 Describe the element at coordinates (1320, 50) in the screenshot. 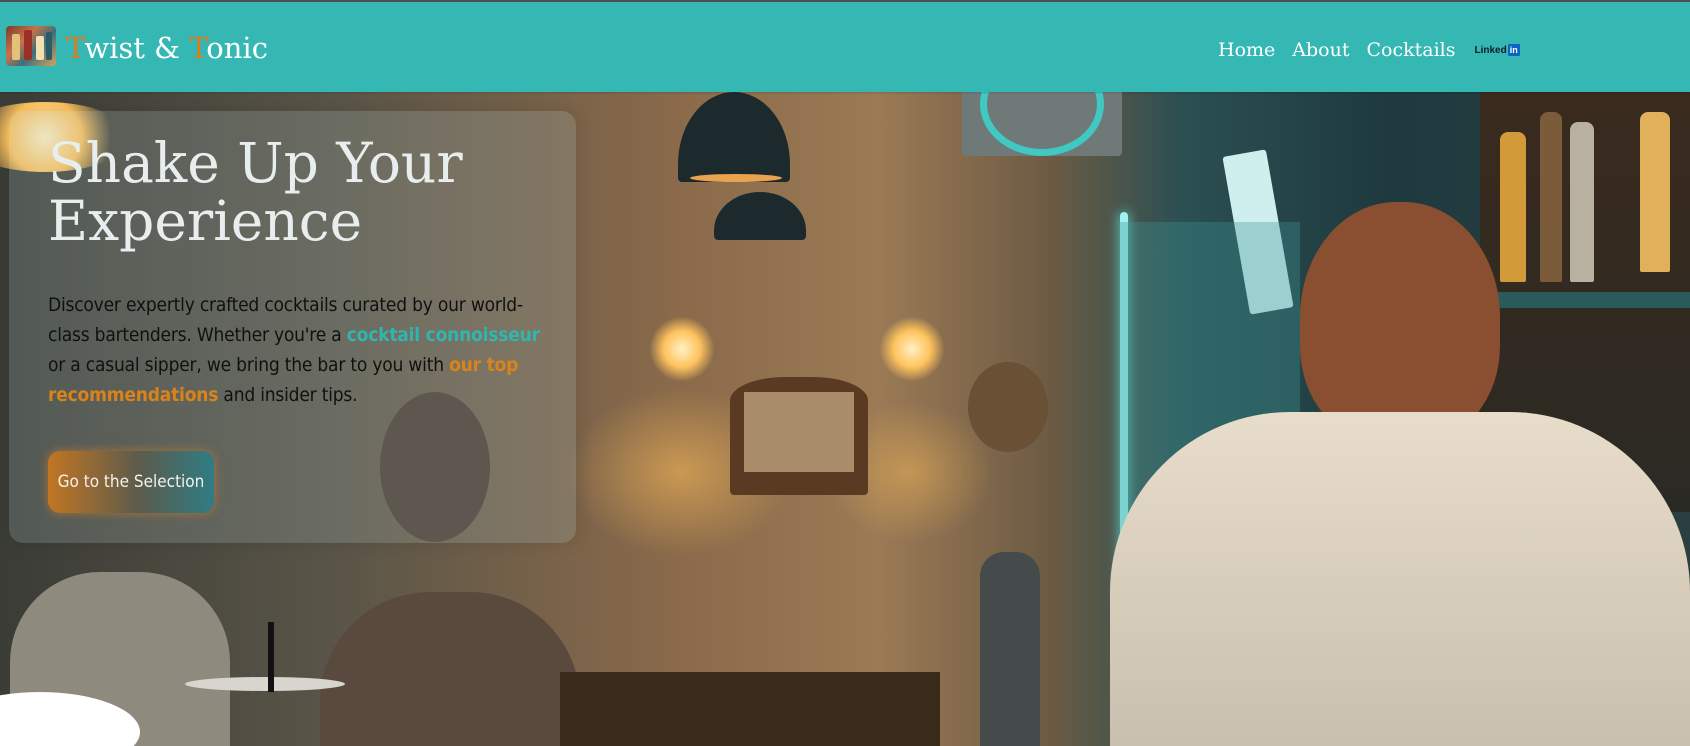

I see `nav-link-about: About` at that location.